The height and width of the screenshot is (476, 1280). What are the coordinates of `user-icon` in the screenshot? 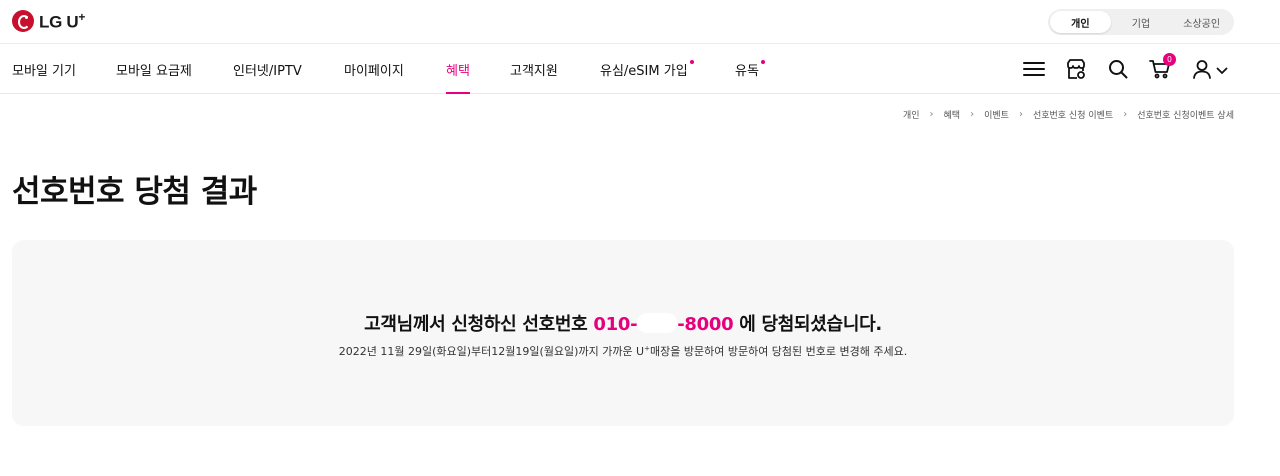 It's located at (1202, 69).